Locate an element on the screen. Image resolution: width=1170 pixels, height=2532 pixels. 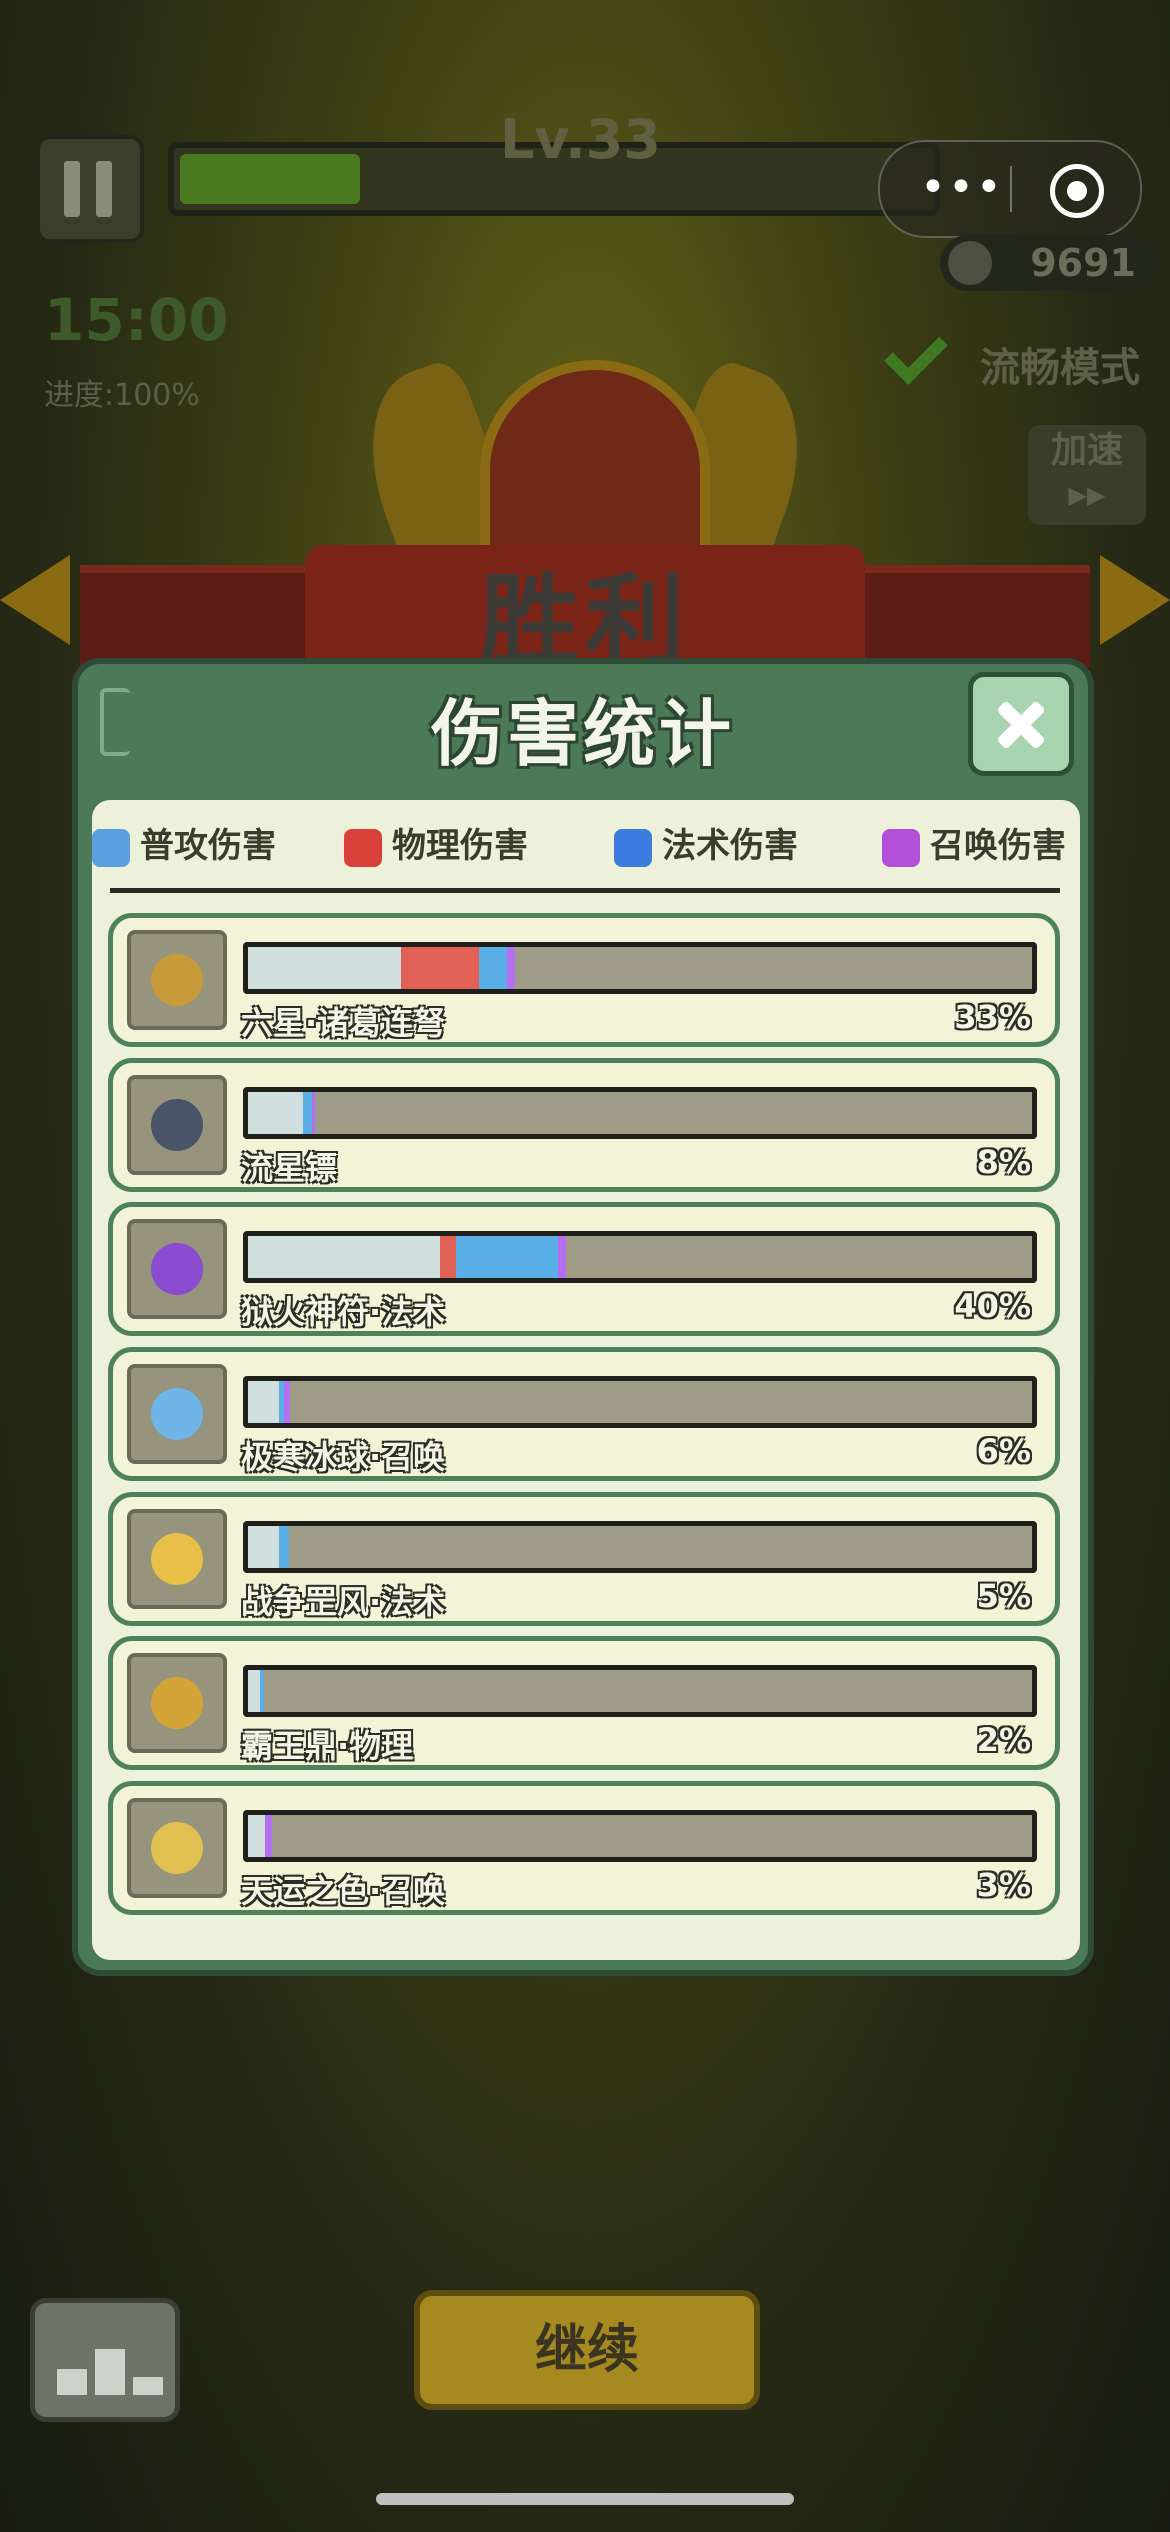
weapon-name: 六星·诸葛连弩 is located at coordinates (343, 1023).